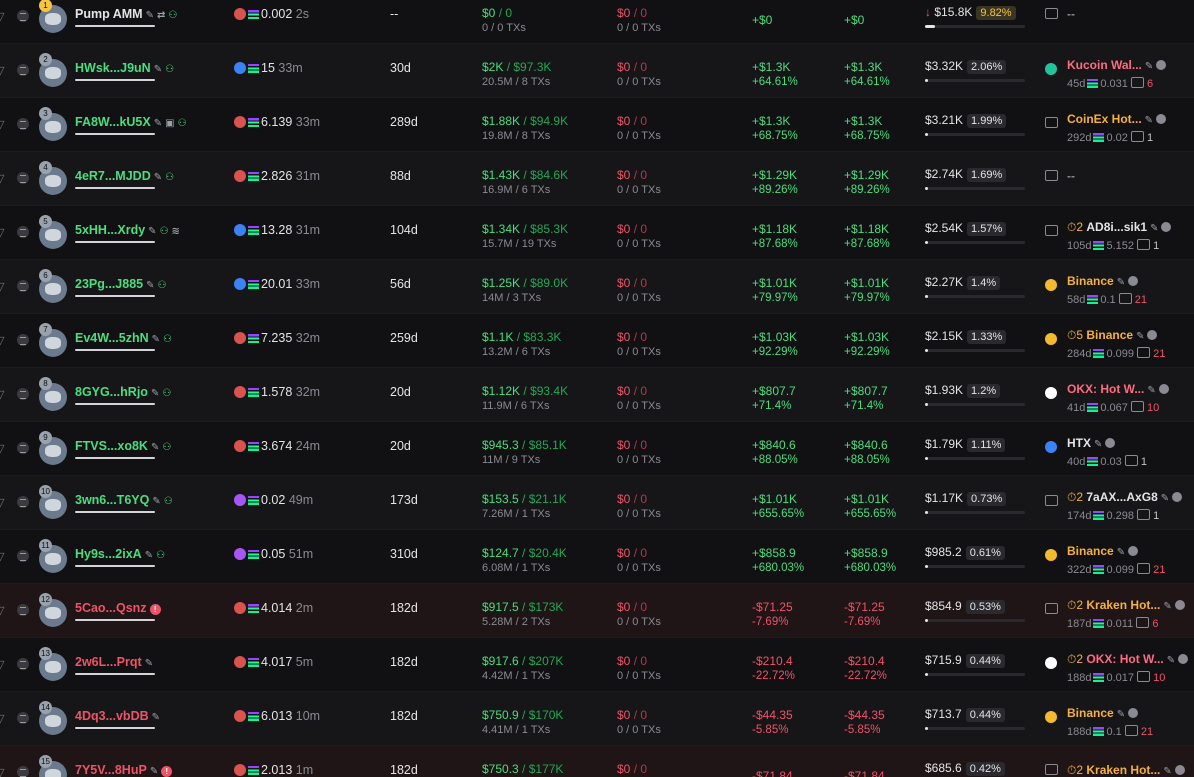 The width and height of the screenshot is (1194, 777). Describe the element at coordinates (1091, 443) in the screenshot. I see `funding-source-name: HTX ✎` at that location.